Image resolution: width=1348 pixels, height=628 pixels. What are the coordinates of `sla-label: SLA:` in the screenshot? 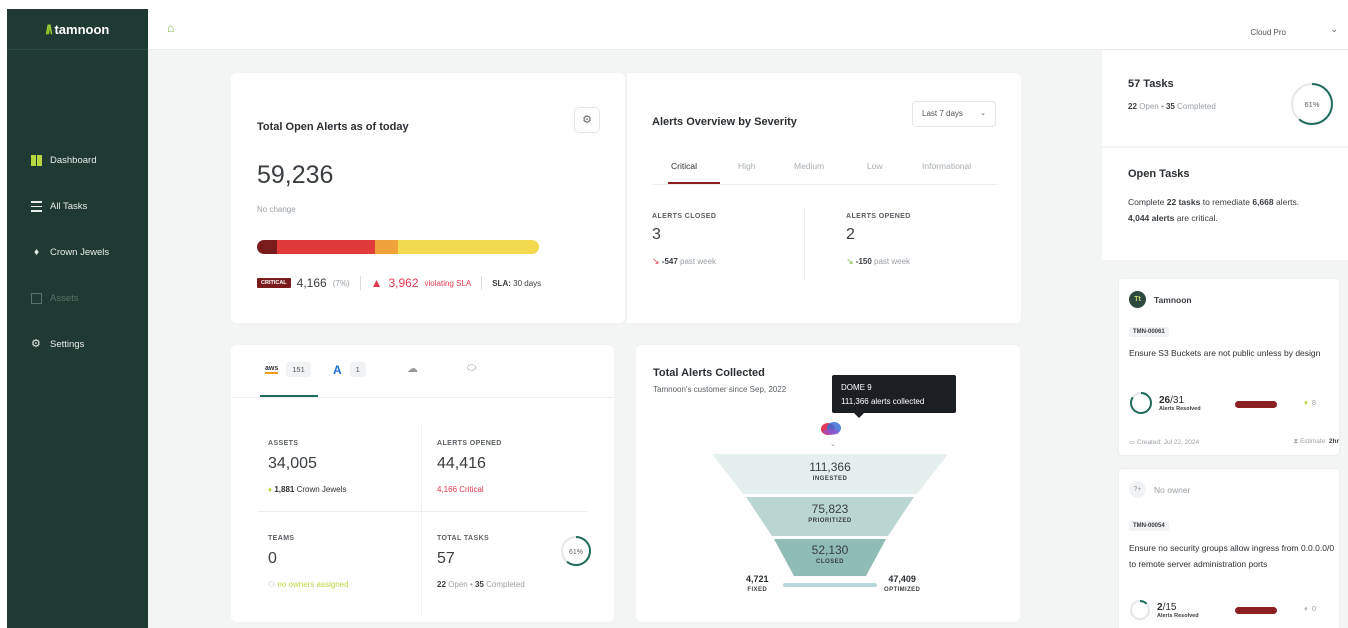 It's located at (501, 283).